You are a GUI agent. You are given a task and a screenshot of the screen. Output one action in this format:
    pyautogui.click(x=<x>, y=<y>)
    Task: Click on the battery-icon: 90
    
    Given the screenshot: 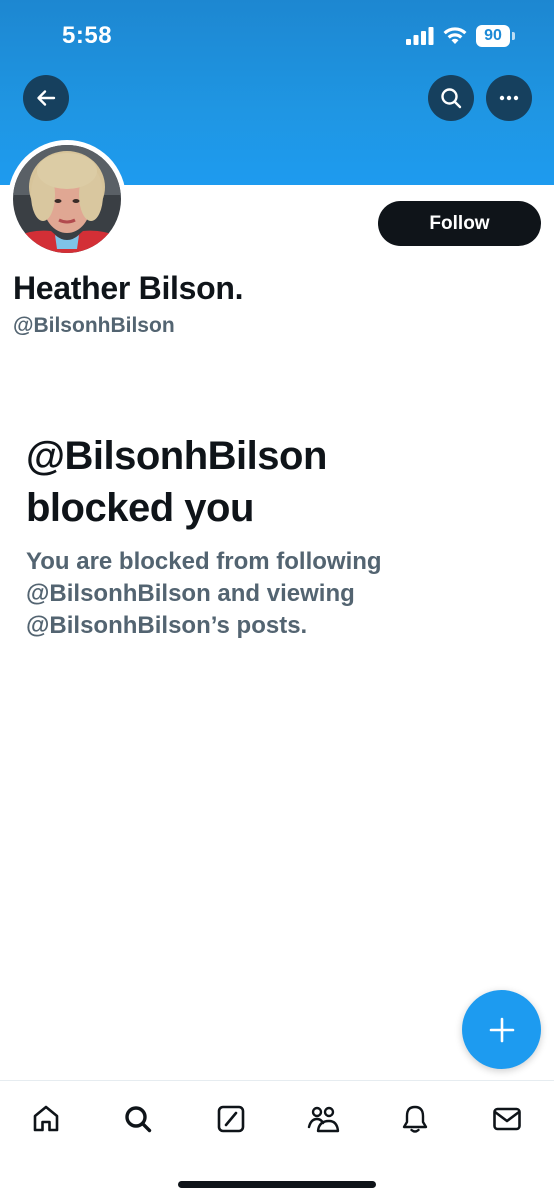 What is the action you would take?
    pyautogui.click(x=496, y=36)
    